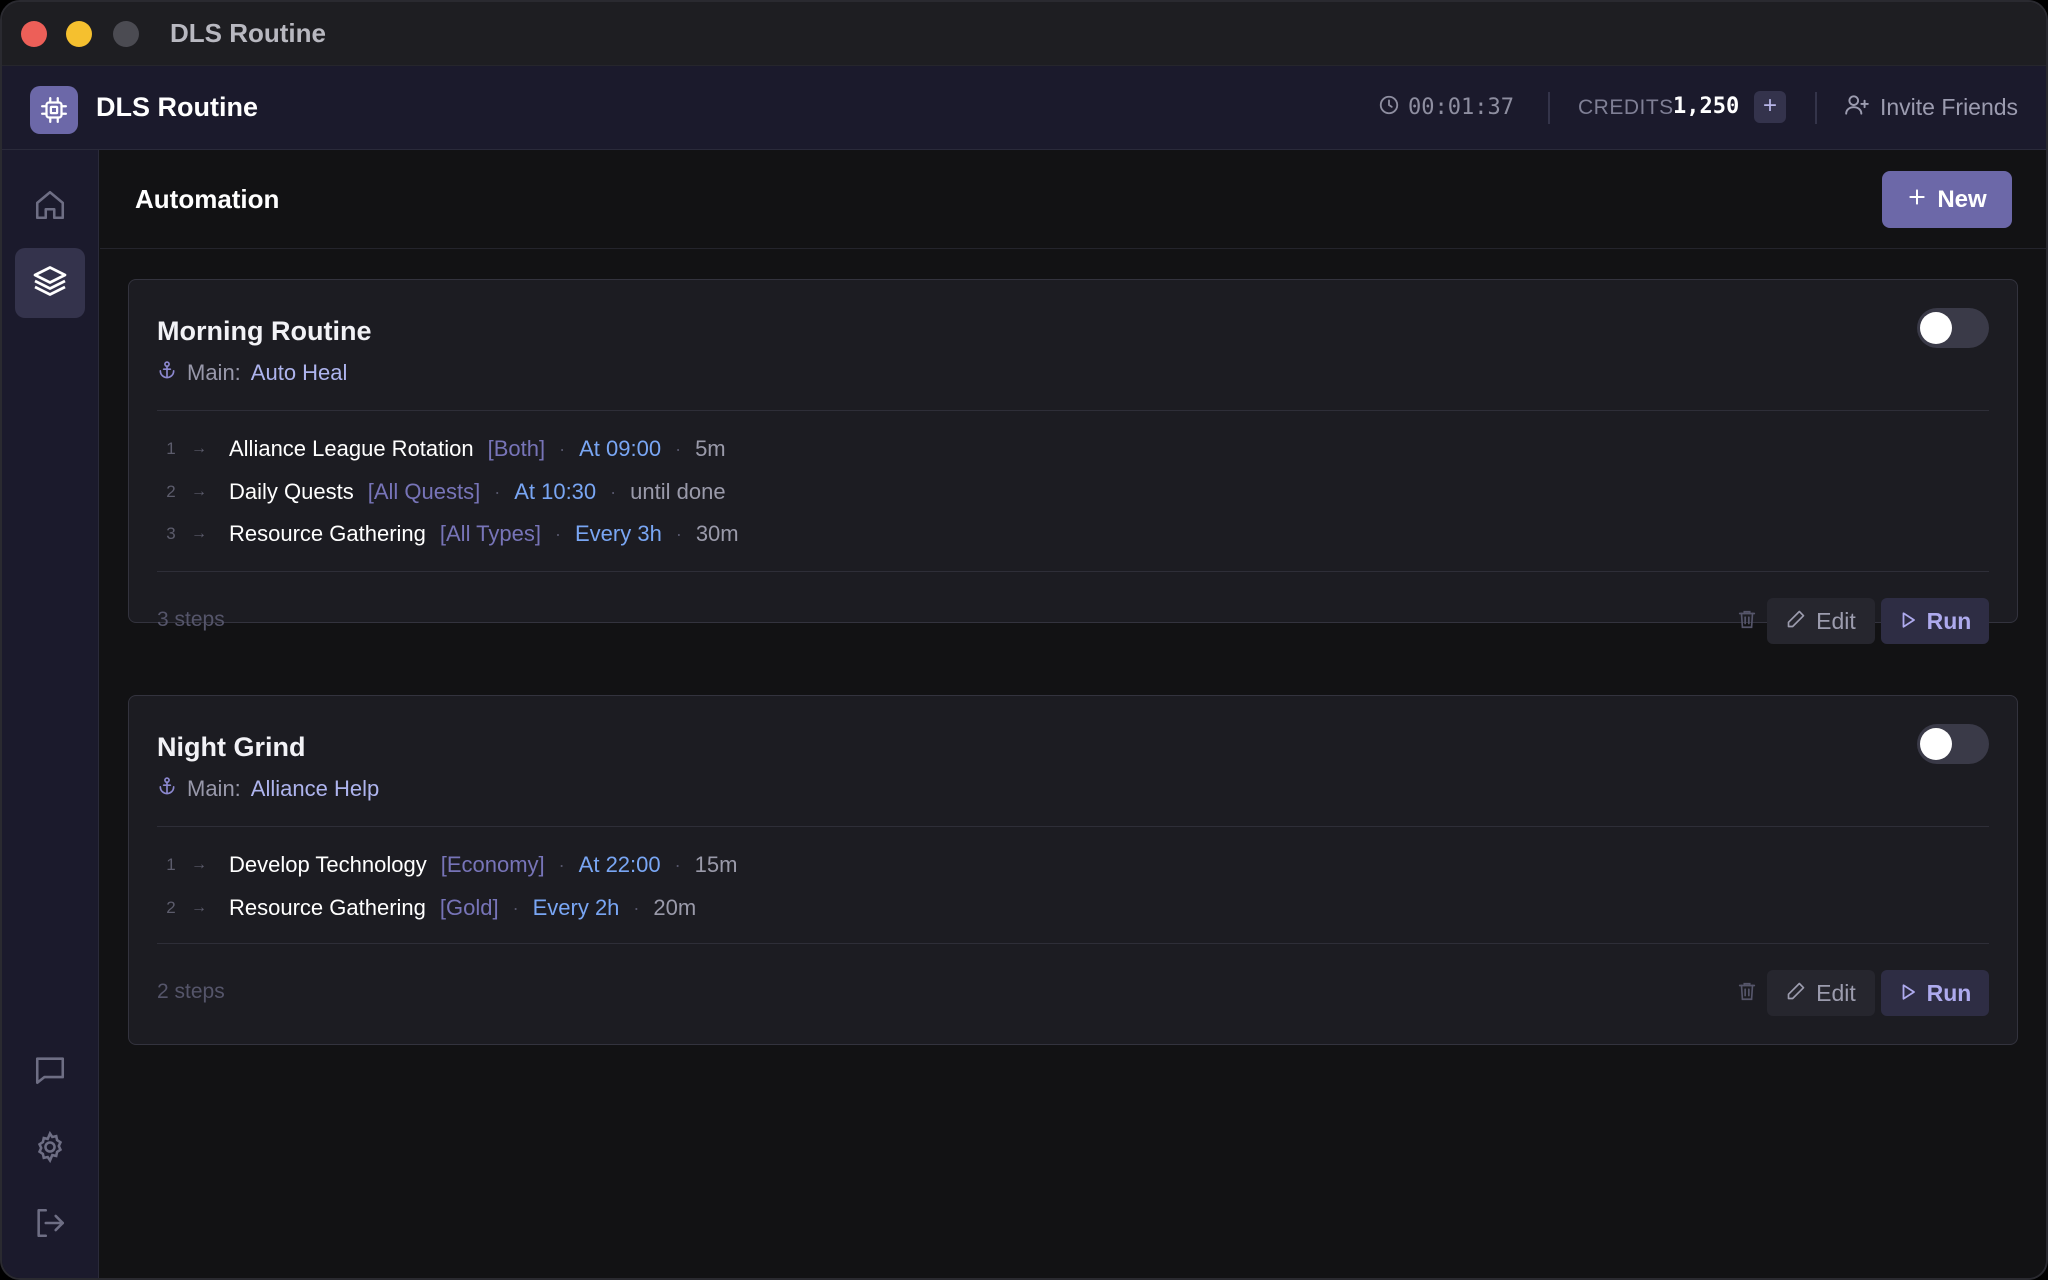  I want to click on step-tag: [Gold], so click(469, 907).